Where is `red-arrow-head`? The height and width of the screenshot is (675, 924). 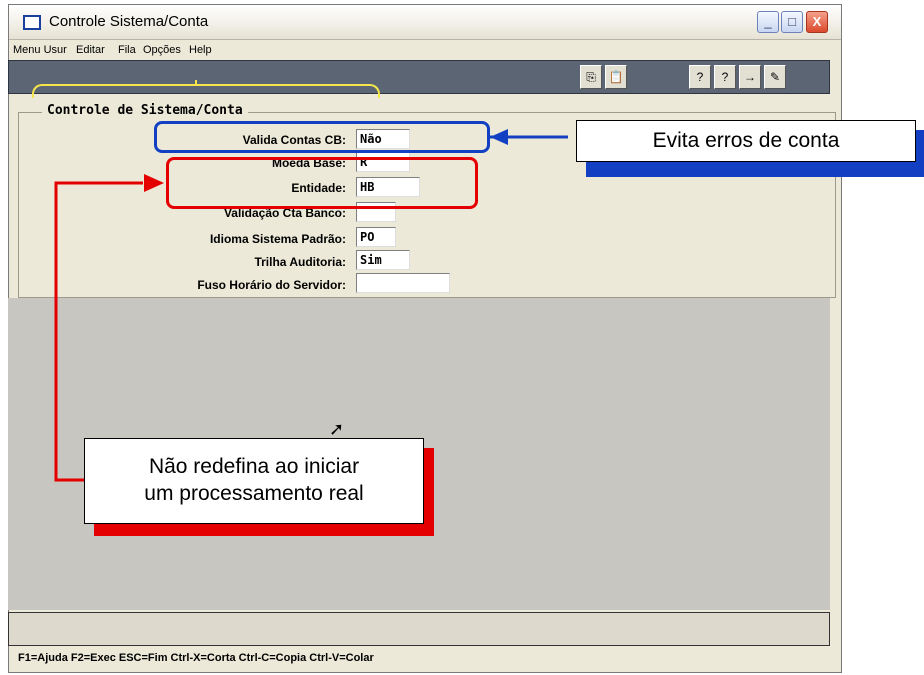 red-arrow-head is located at coordinates (154, 183).